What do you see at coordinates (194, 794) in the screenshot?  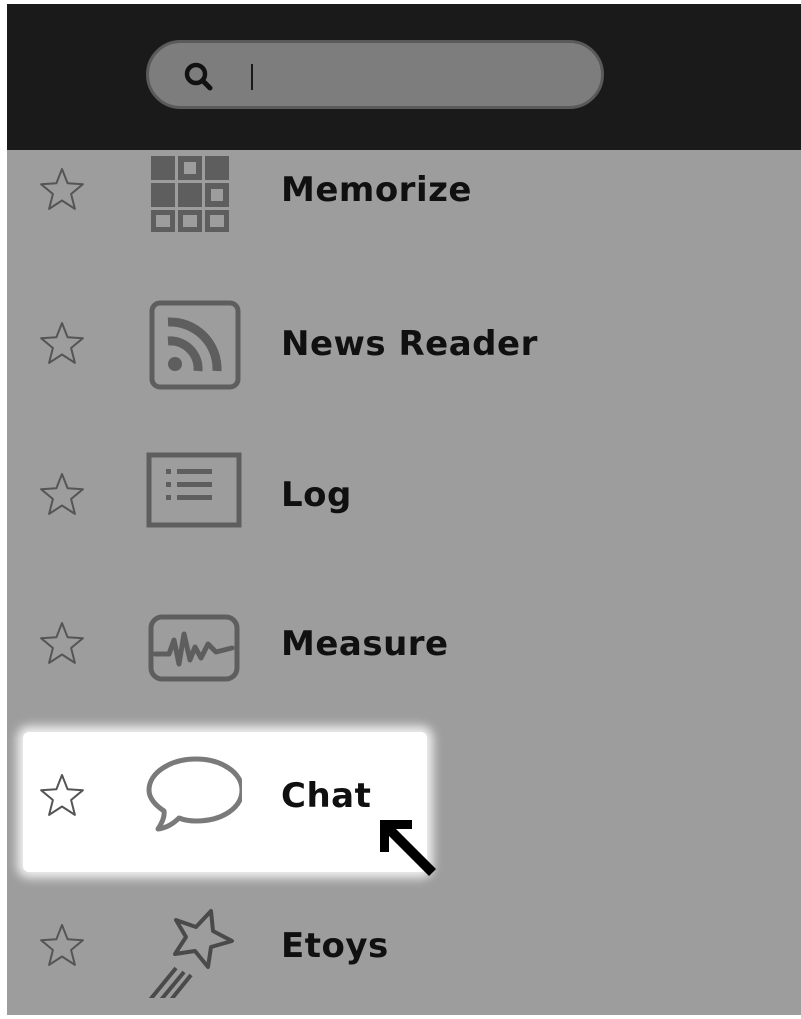 I see `chat-icon` at bounding box center [194, 794].